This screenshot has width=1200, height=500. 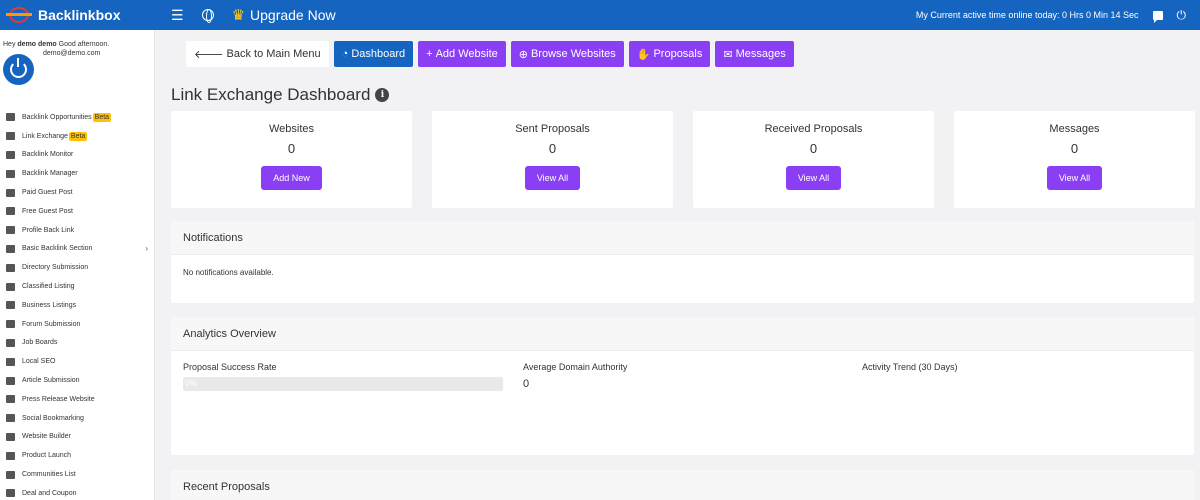 I want to click on sidebar-item: Communities List, so click(x=77, y=474).